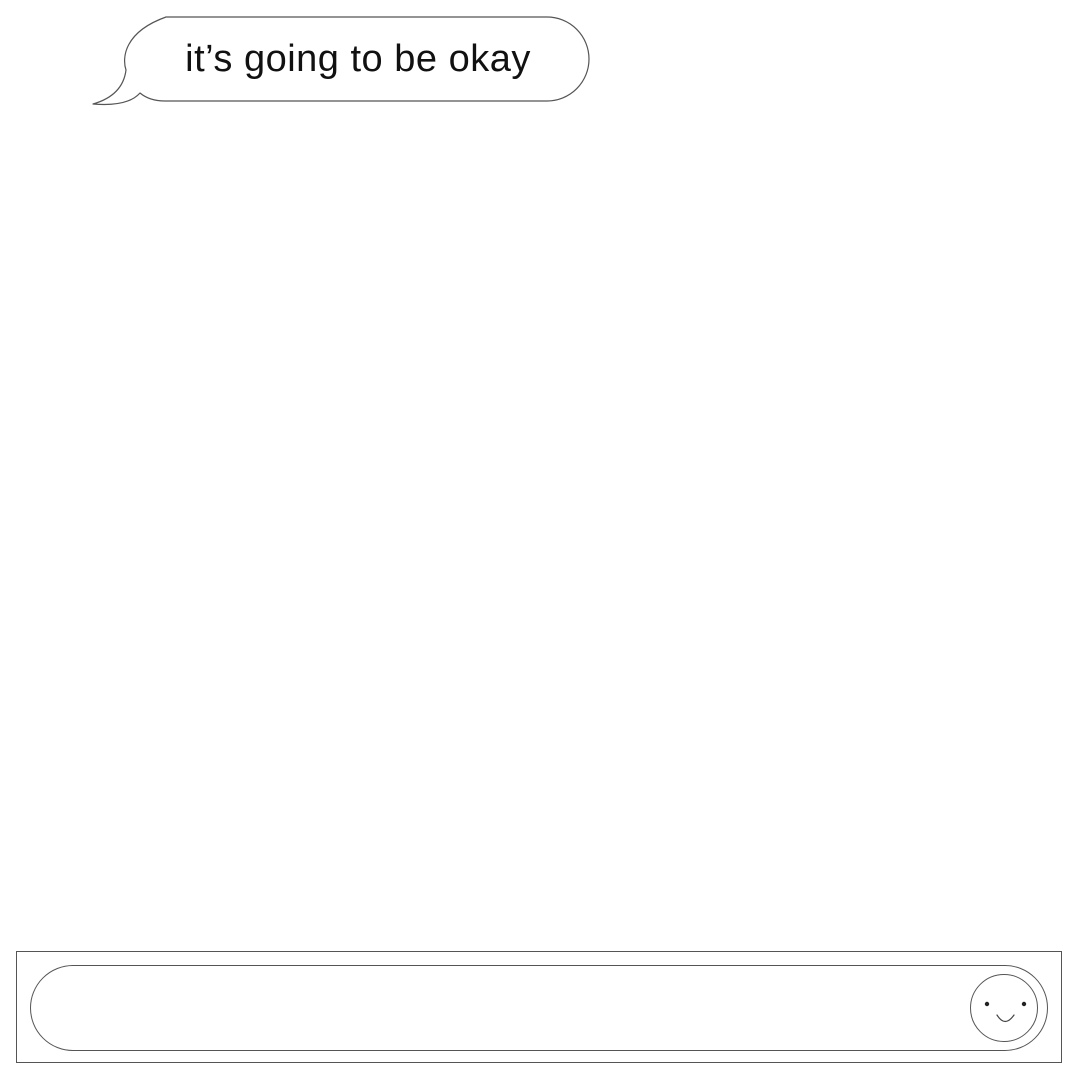  I want to click on composer-bar, so click(539, 1007).